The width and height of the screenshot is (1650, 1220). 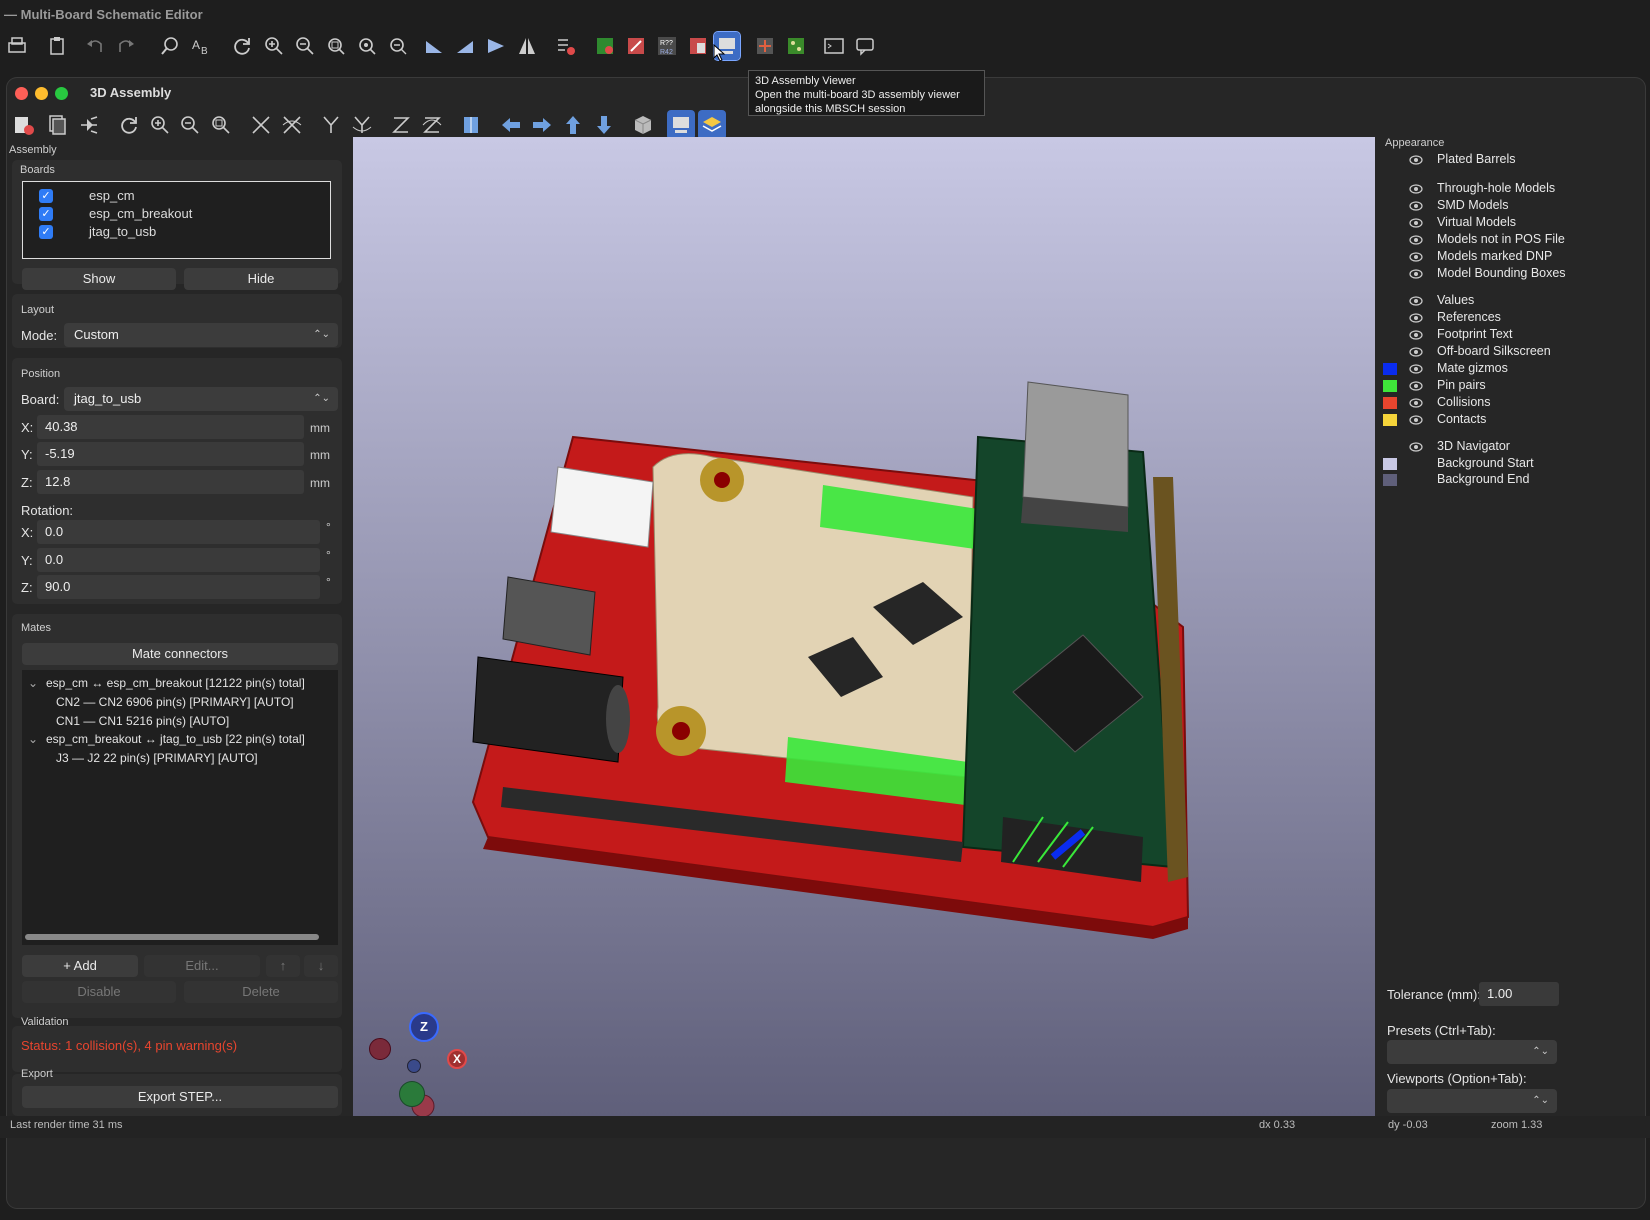 I want to click on reload-icon, so click(x=129, y=125).